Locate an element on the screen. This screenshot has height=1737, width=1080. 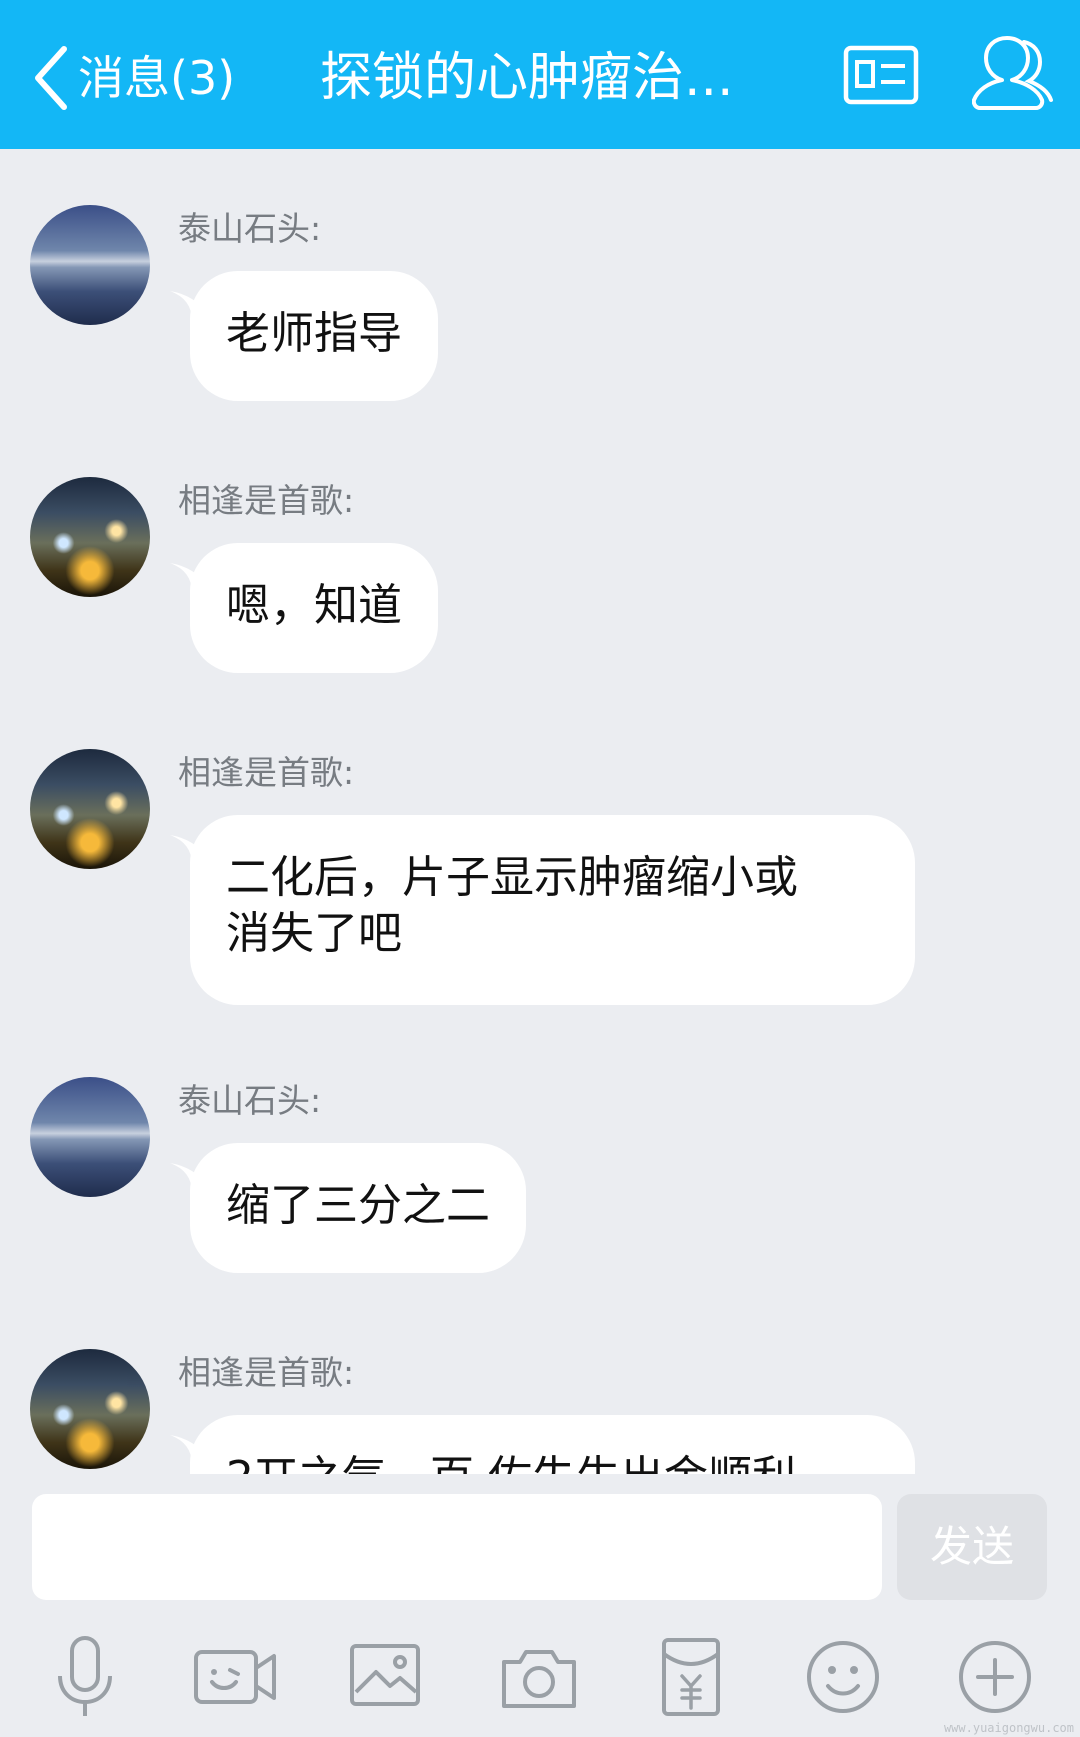
microphone-icon is located at coordinates (85, 1676).